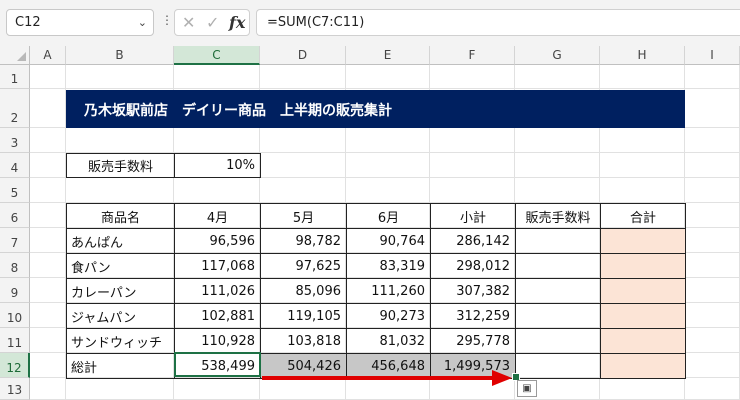 The image size is (740, 400). I want to click on row-header-9: 9, so click(15, 290).